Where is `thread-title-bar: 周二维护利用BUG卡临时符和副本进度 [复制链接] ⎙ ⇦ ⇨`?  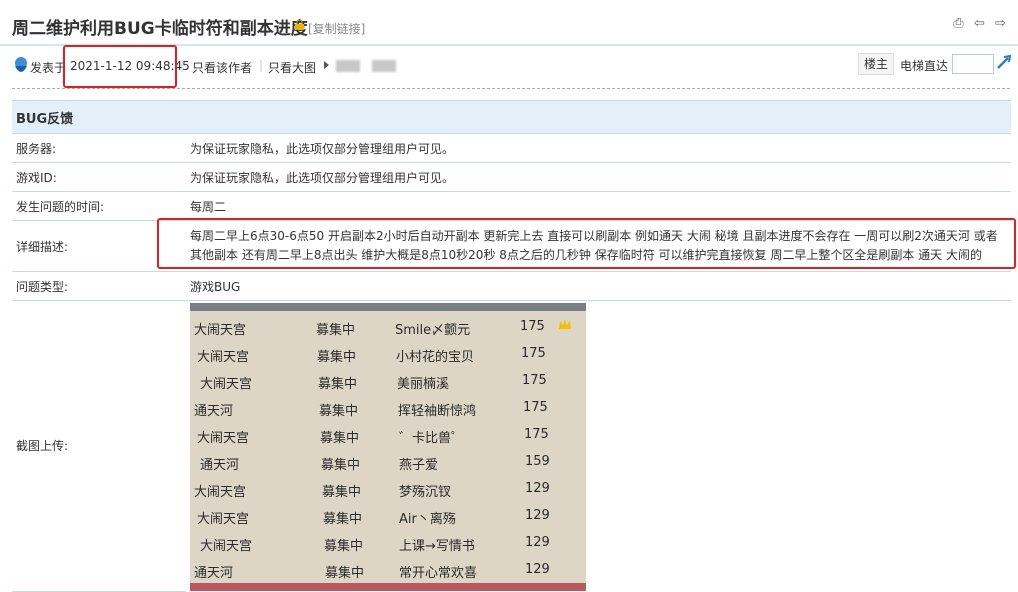 thread-title-bar: 周二维护利用BUG卡临时符和副本进度 [复制链接] ⎙ ⇦ ⇨ is located at coordinates (509, 23).